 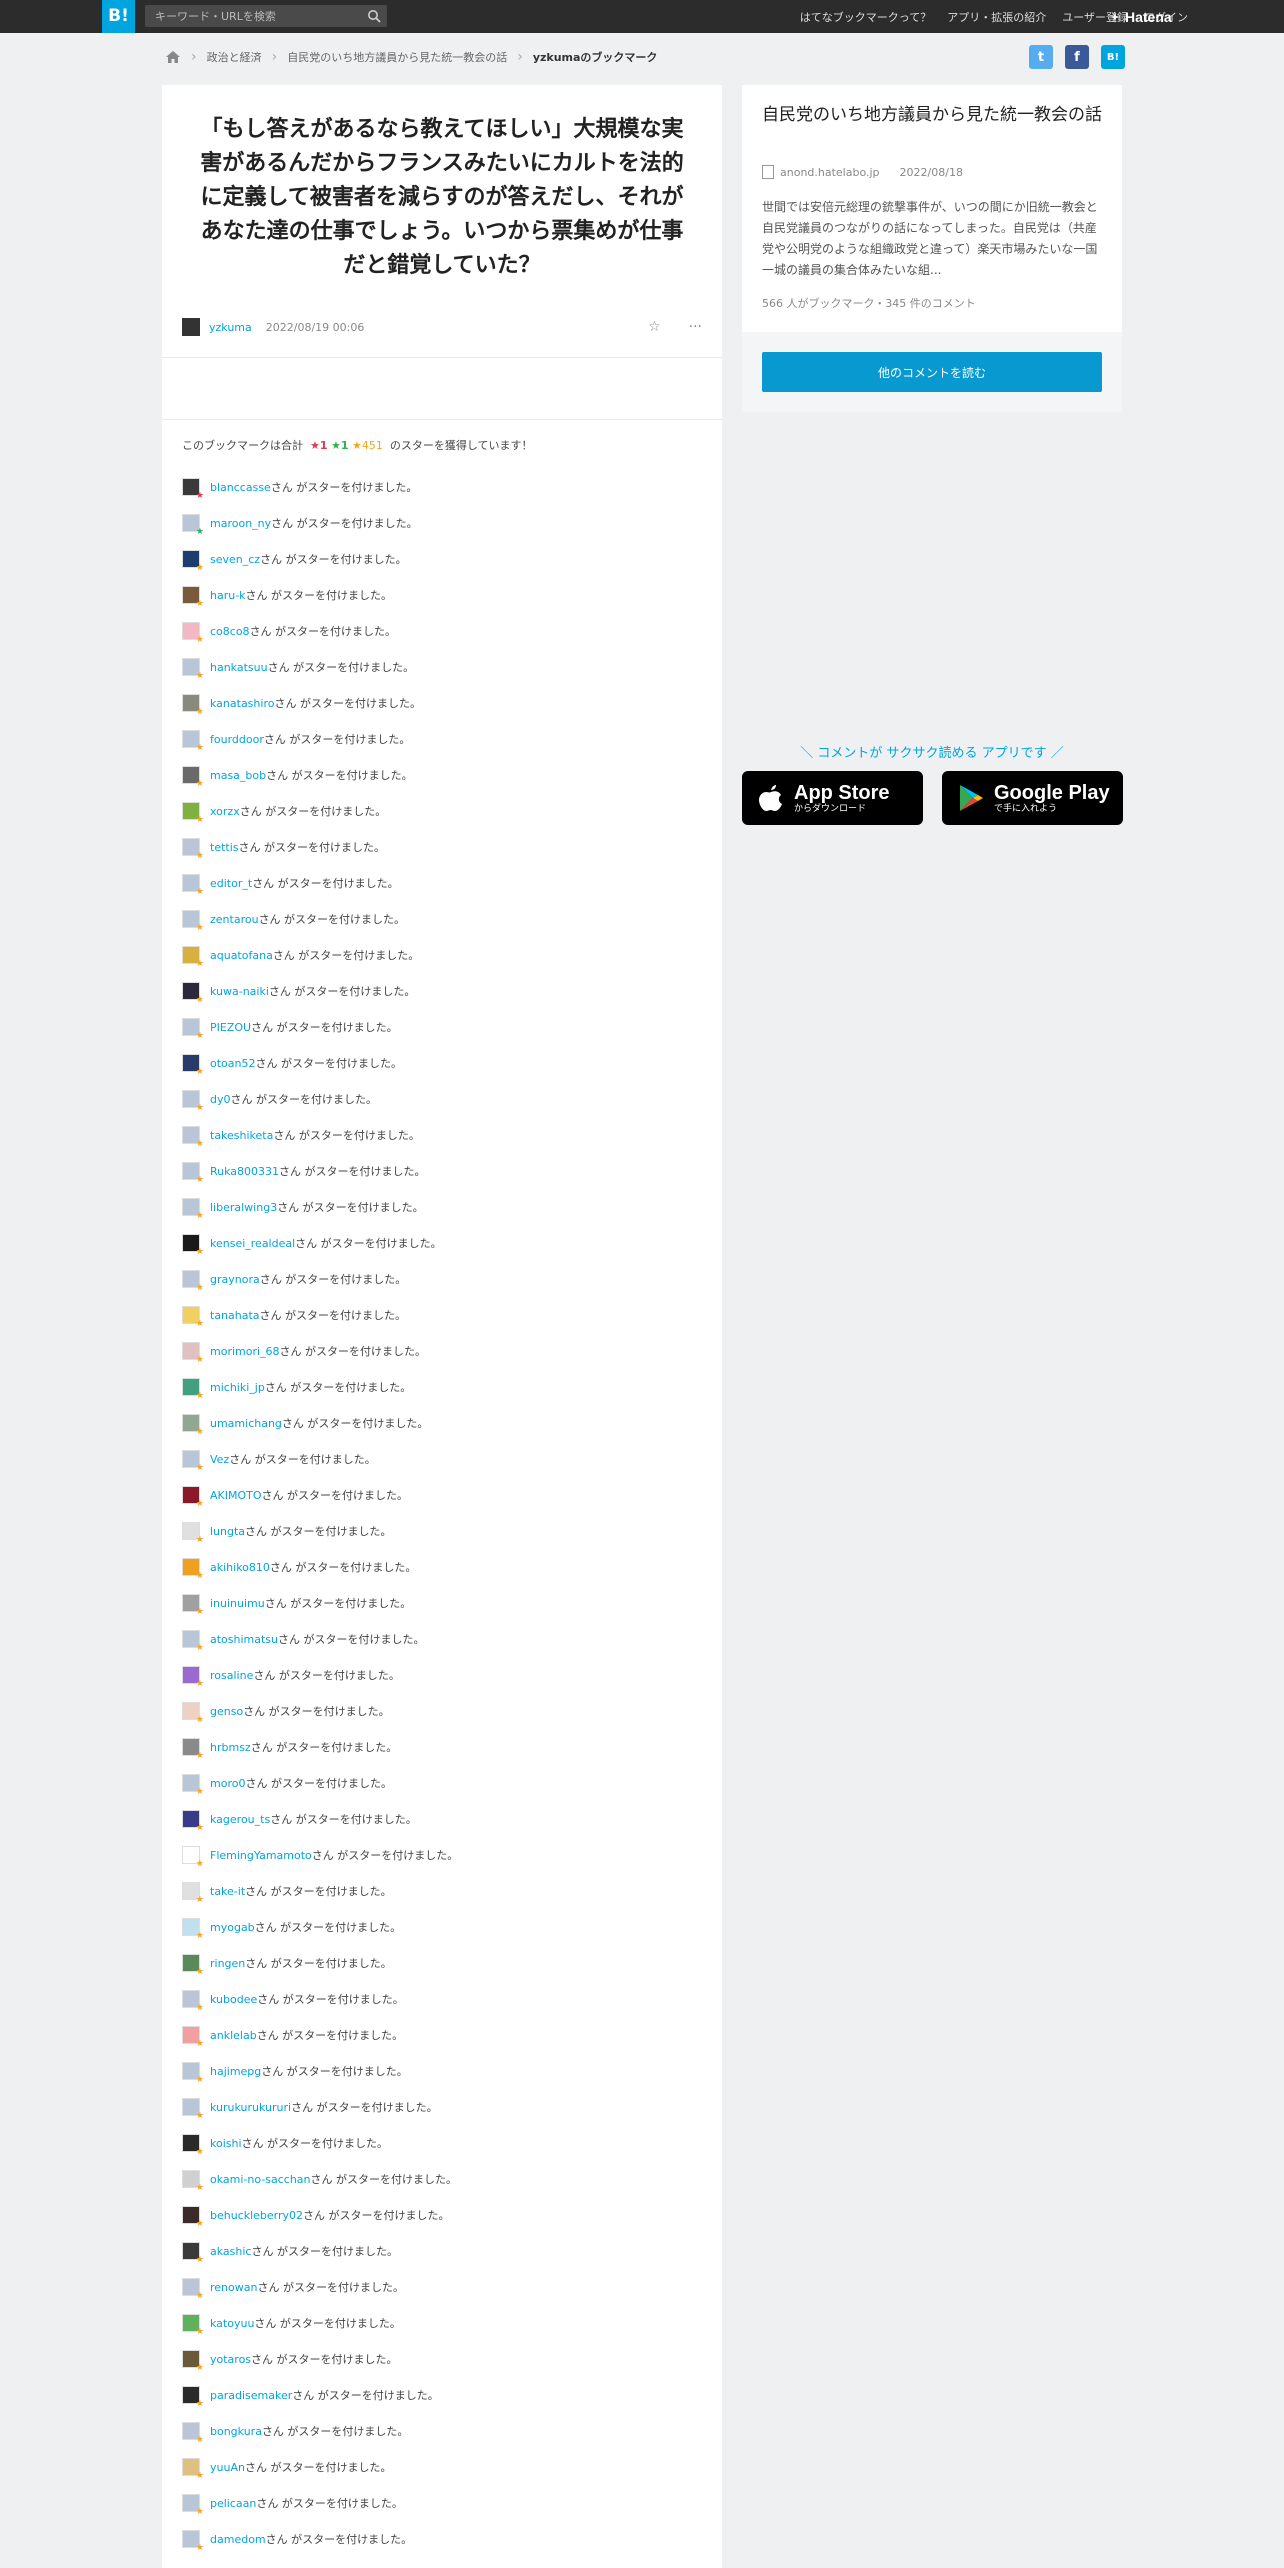 I want to click on home-icon, so click(x=173, y=57).